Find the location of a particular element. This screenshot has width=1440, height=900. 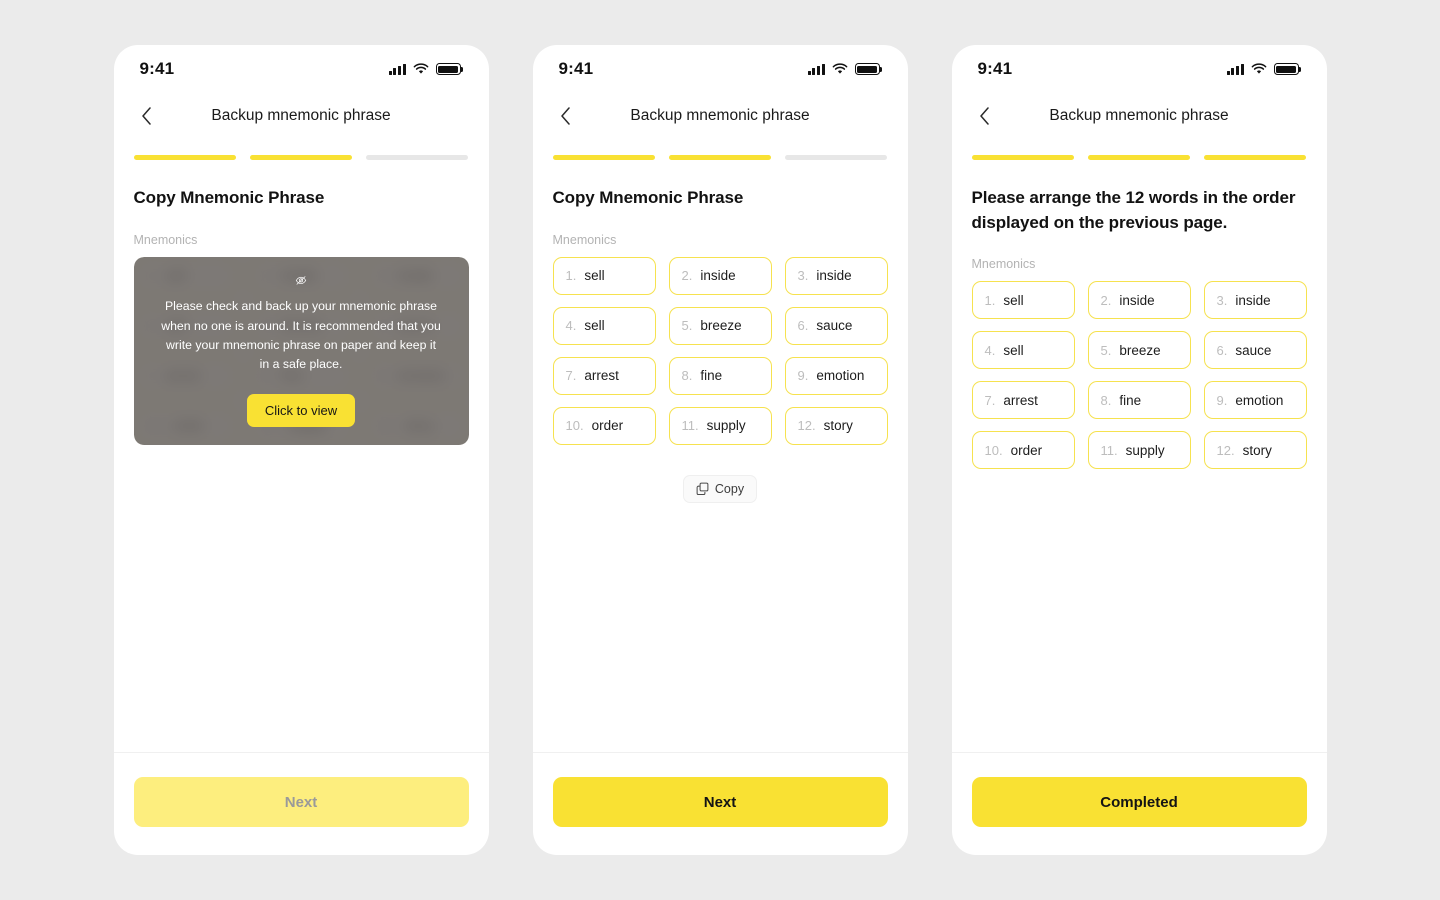

completed-button: Completed is located at coordinates (1139, 802).